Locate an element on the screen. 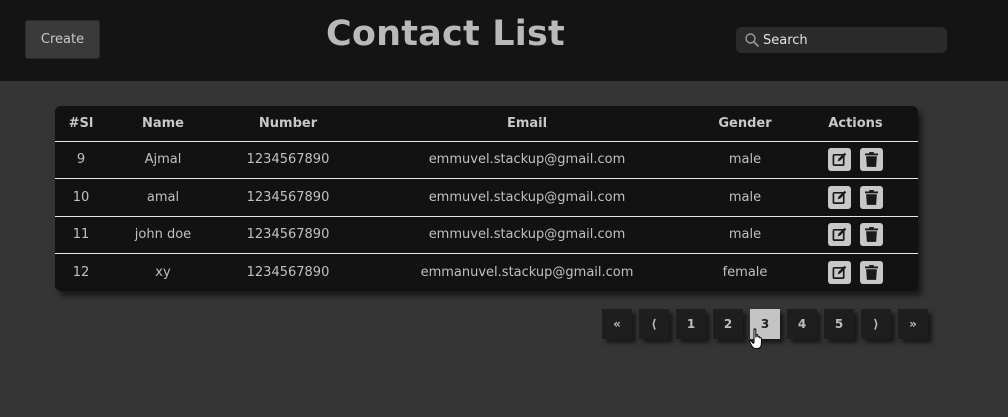 Image resolution: width=1008 pixels, height=417 pixels. cell-sl: 9 is located at coordinates (81, 160).